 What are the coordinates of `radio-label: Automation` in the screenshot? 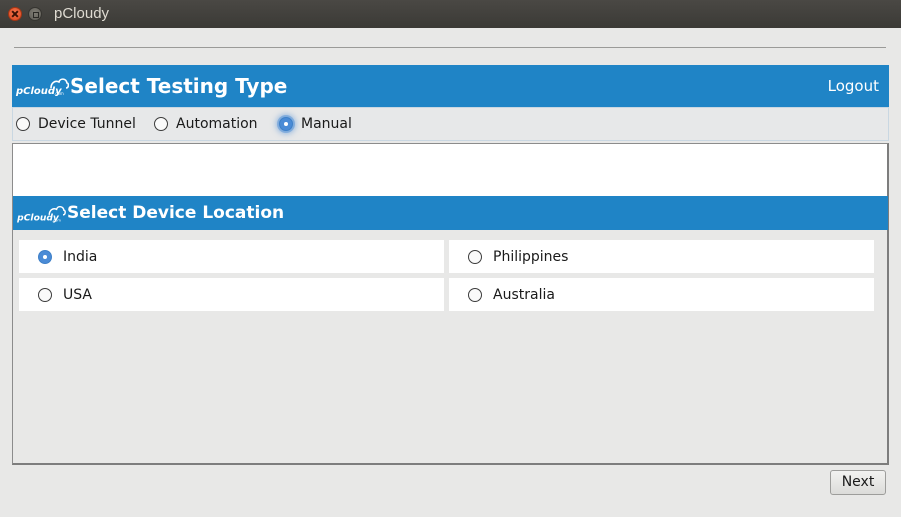 It's located at (217, 124).